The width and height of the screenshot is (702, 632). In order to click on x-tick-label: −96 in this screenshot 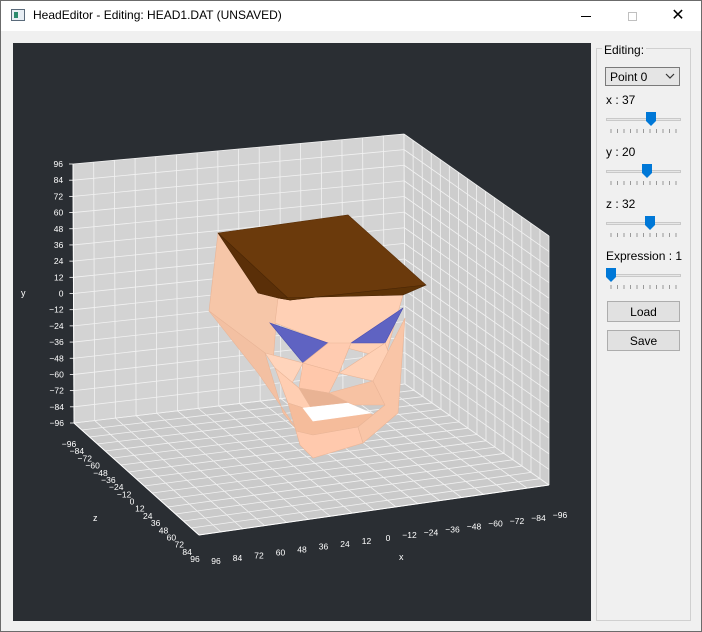, I will do `click(560, 515)`.